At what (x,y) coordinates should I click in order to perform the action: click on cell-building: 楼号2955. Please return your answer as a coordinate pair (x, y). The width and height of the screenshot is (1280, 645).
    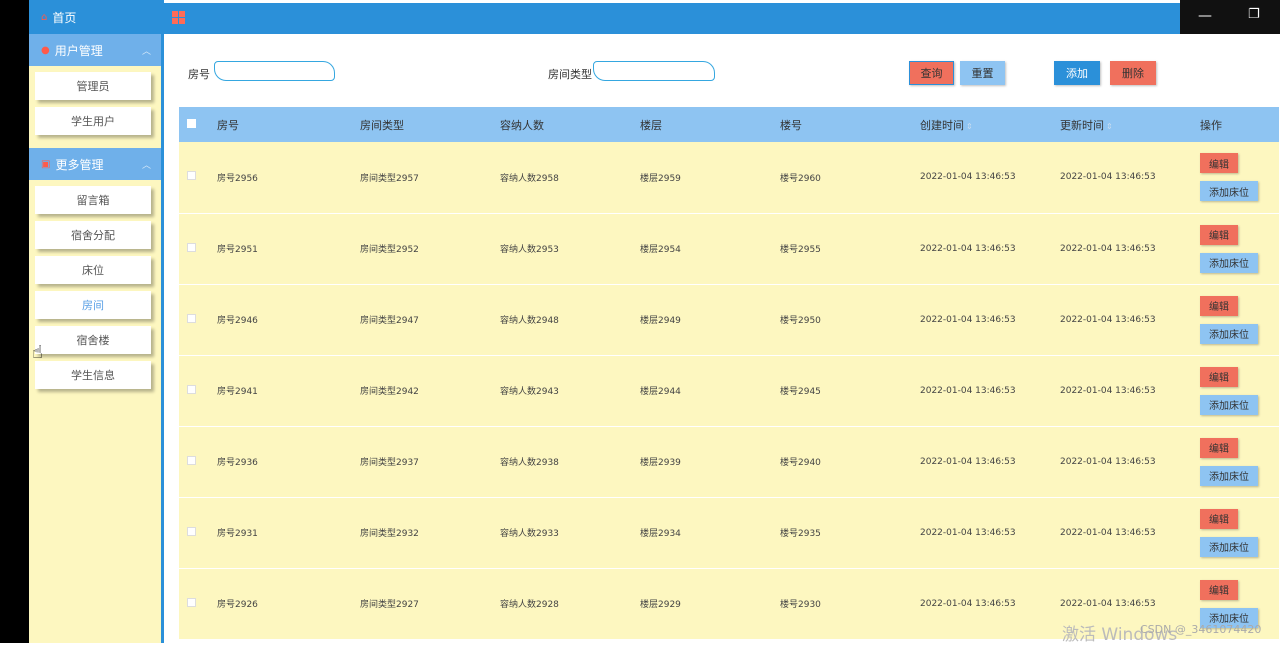
    Looking at the image, I should click on (800, 250).